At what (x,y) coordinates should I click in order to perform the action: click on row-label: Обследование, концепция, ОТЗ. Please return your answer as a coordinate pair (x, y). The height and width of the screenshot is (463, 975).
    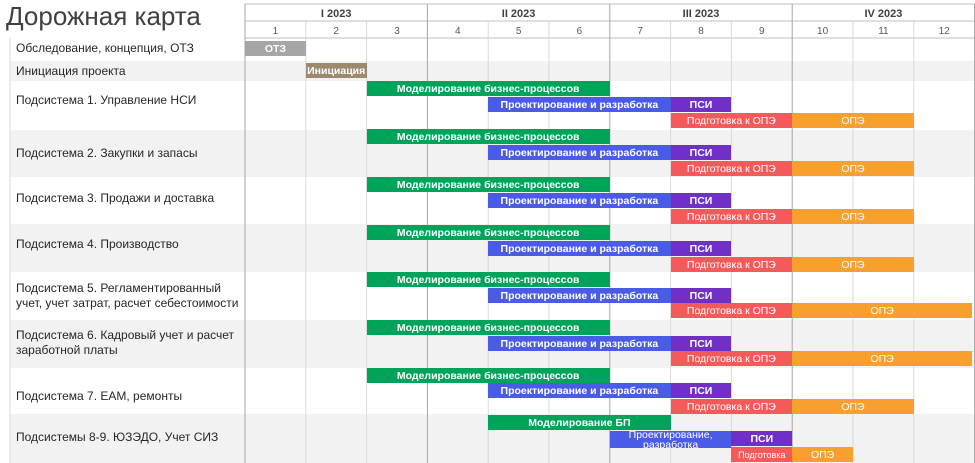
    Looking at the image, I should click on (105, 47).